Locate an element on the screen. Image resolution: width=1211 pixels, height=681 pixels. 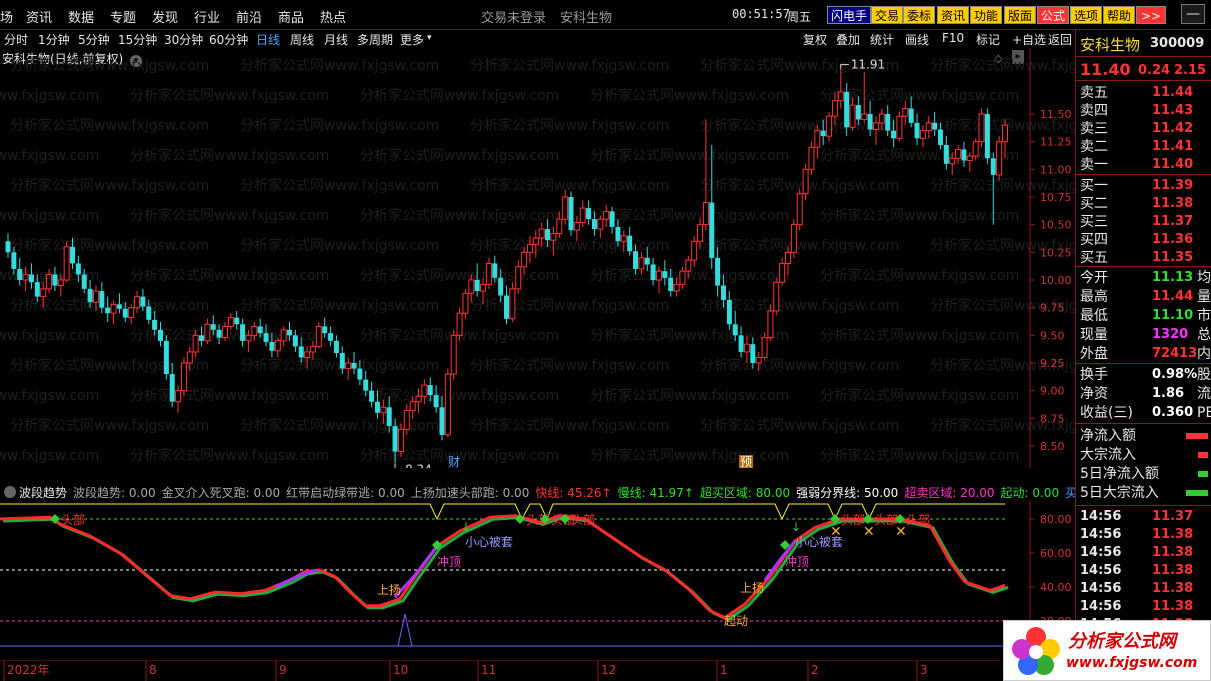
chart-tool-button: 统计 is located at coordinates (882, 39).